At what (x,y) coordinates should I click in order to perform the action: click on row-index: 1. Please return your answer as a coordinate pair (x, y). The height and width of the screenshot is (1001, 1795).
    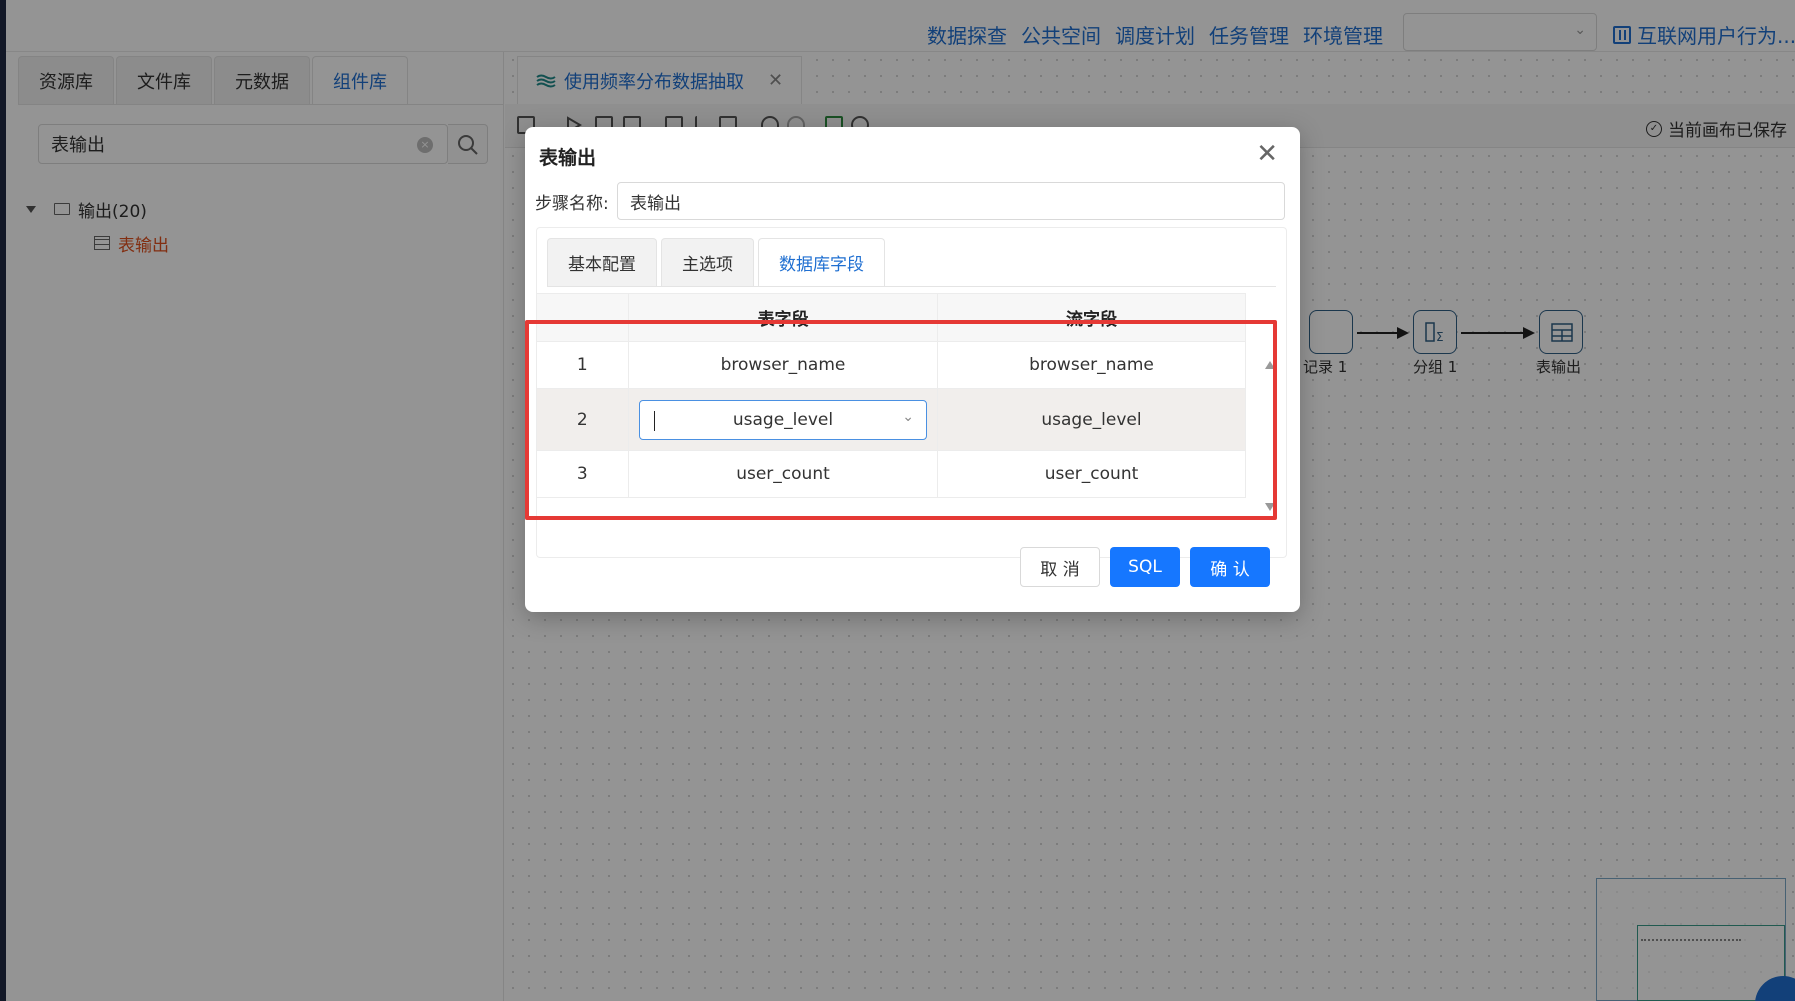
    Looking at the image, I should click on (582, 365).